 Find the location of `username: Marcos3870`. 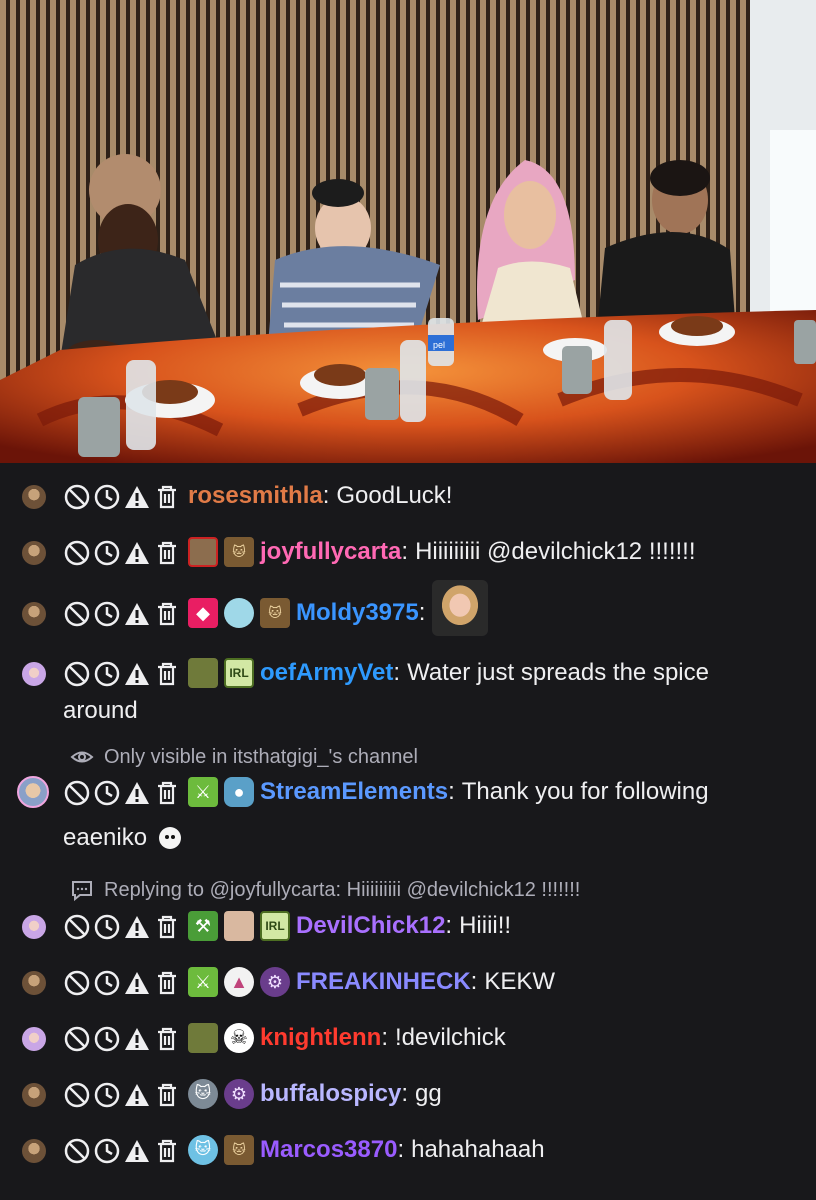

username: Marcos3870 is located at coordinates (328, 1150).